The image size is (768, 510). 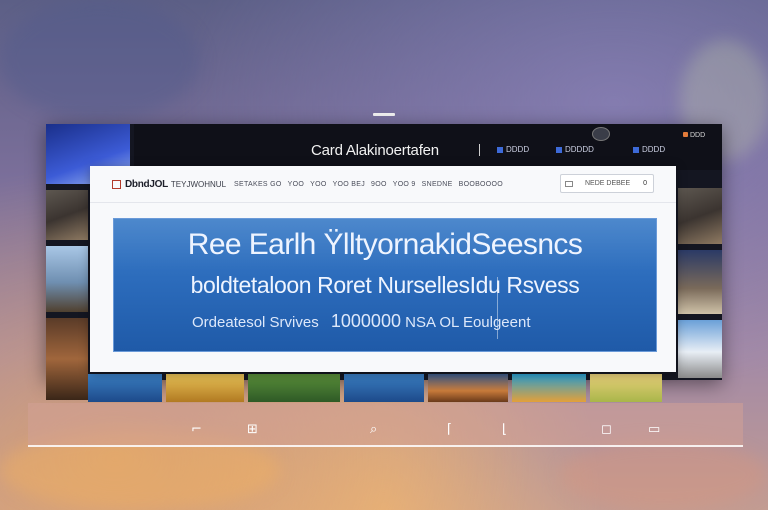 What do you see at coordinates (379, 184) in the screenshot?
I see `nav-item: 9OO` at bounding box center [379, 184].